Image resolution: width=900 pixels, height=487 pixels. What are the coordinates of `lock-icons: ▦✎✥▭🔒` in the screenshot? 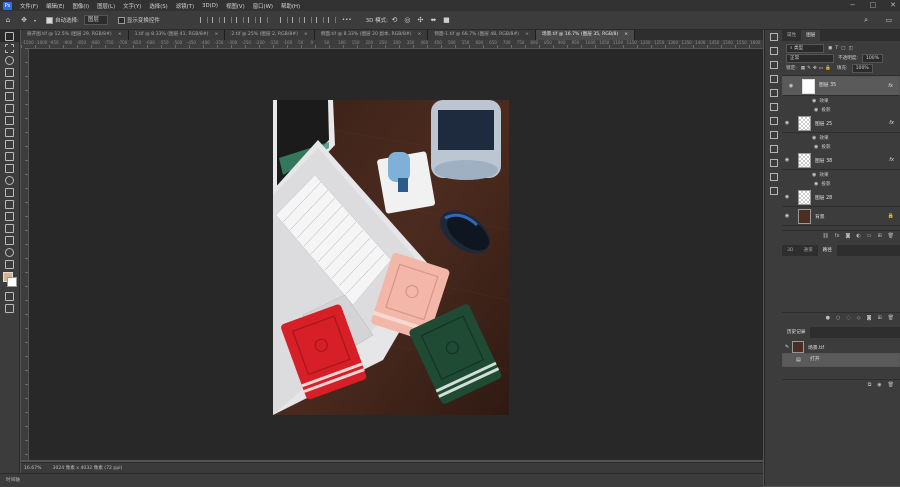 It's located at (817, 68).